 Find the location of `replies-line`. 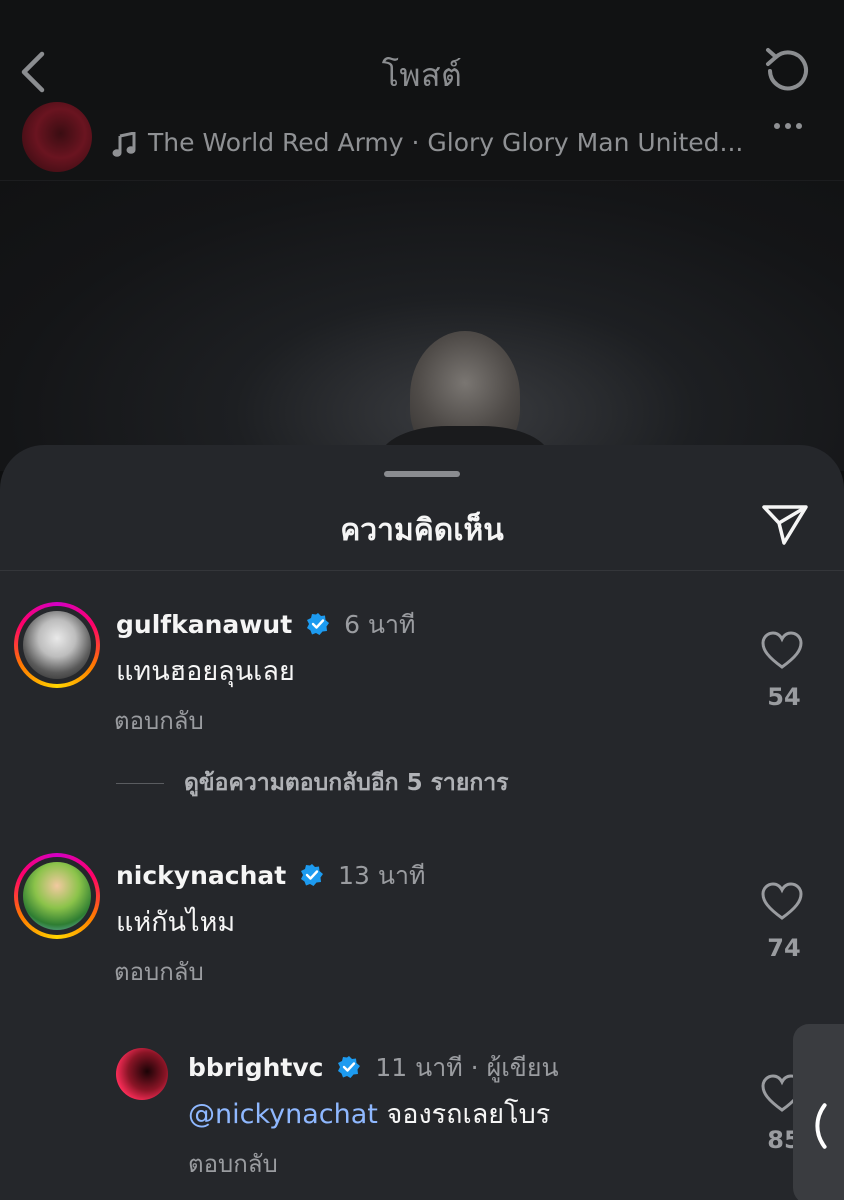

replies-line is located at coordinates (140, 783).